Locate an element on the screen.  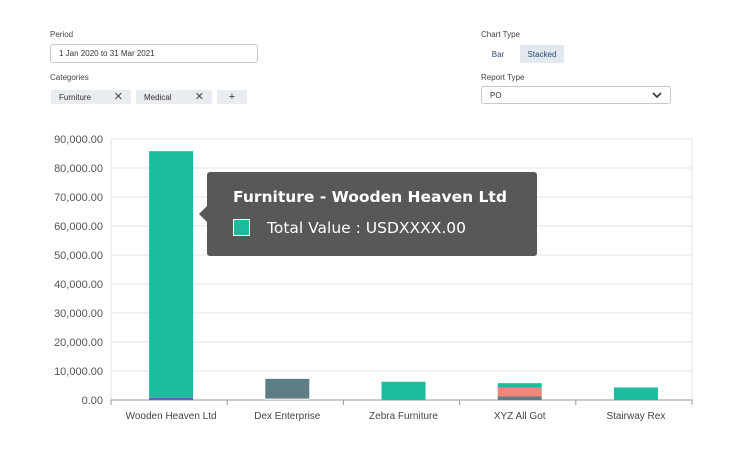
x-tick-label: Wooden Heaven Ltd is located at coordinates (171, 416).